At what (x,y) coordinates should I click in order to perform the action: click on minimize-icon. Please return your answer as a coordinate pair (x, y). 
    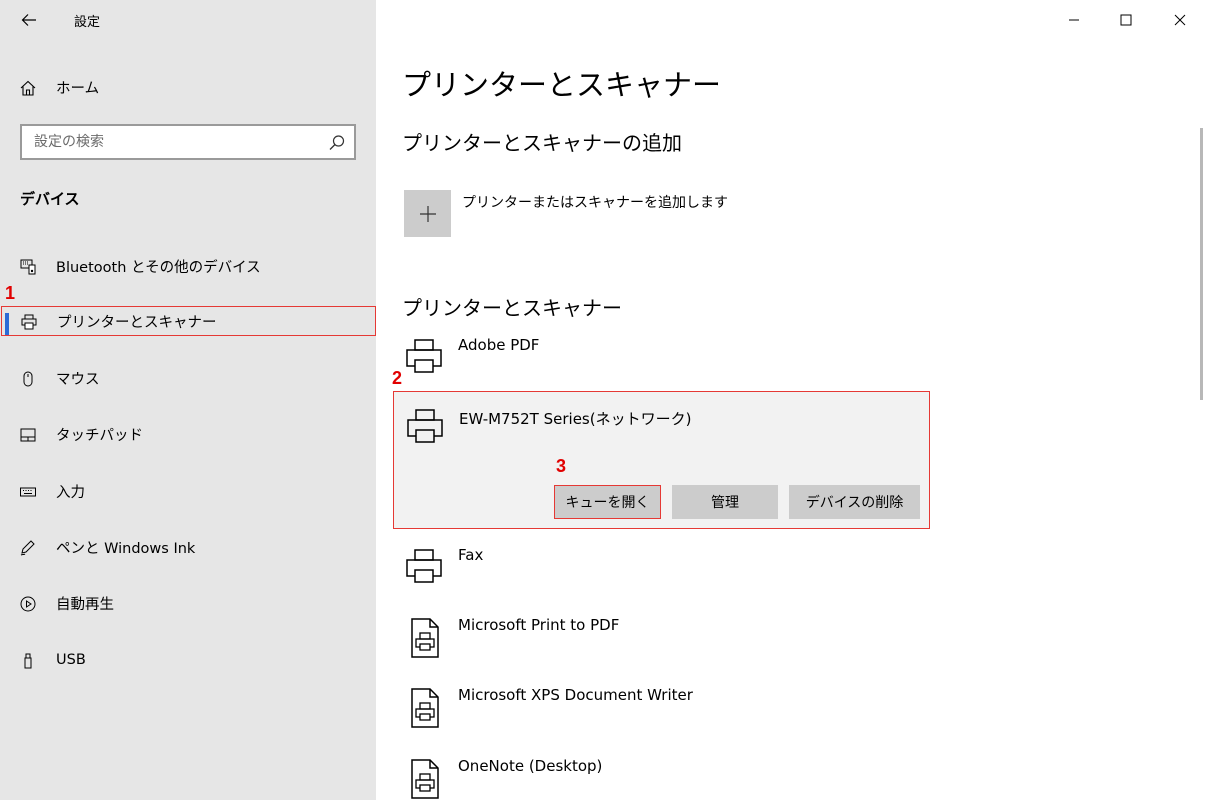
    Looking at the image, I should click on (1074, 20).